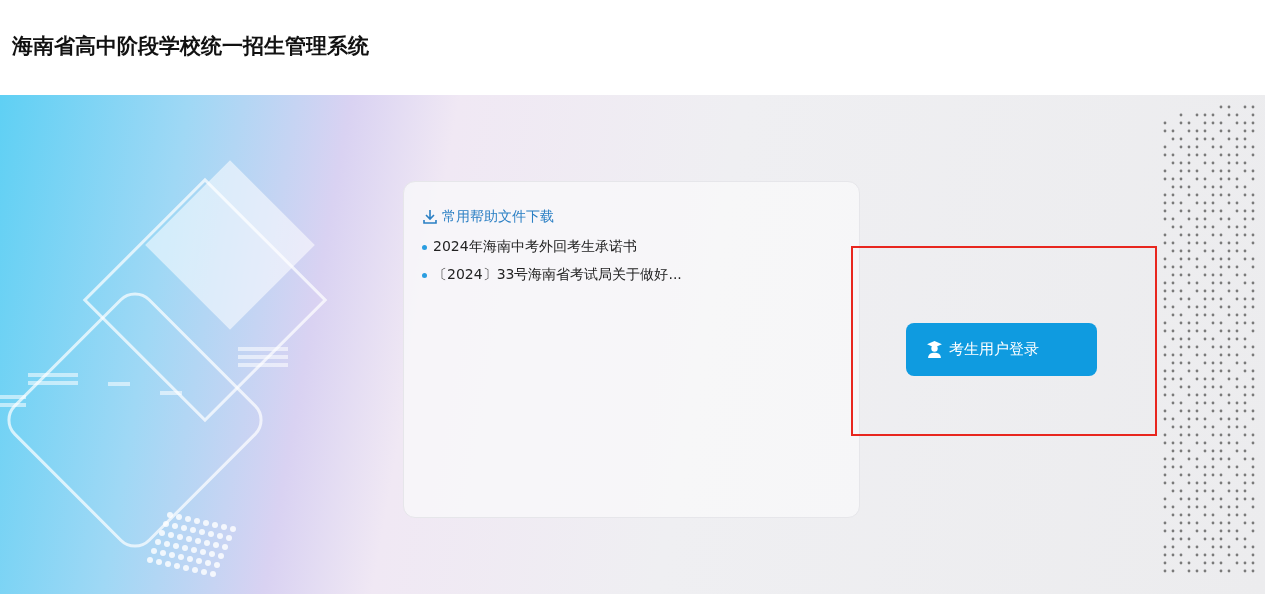  Describe the element at coordinates (190, 46) in the screenshot. I see `page-title: 海南省高中阶段学校统一招生管理系统` at that location.